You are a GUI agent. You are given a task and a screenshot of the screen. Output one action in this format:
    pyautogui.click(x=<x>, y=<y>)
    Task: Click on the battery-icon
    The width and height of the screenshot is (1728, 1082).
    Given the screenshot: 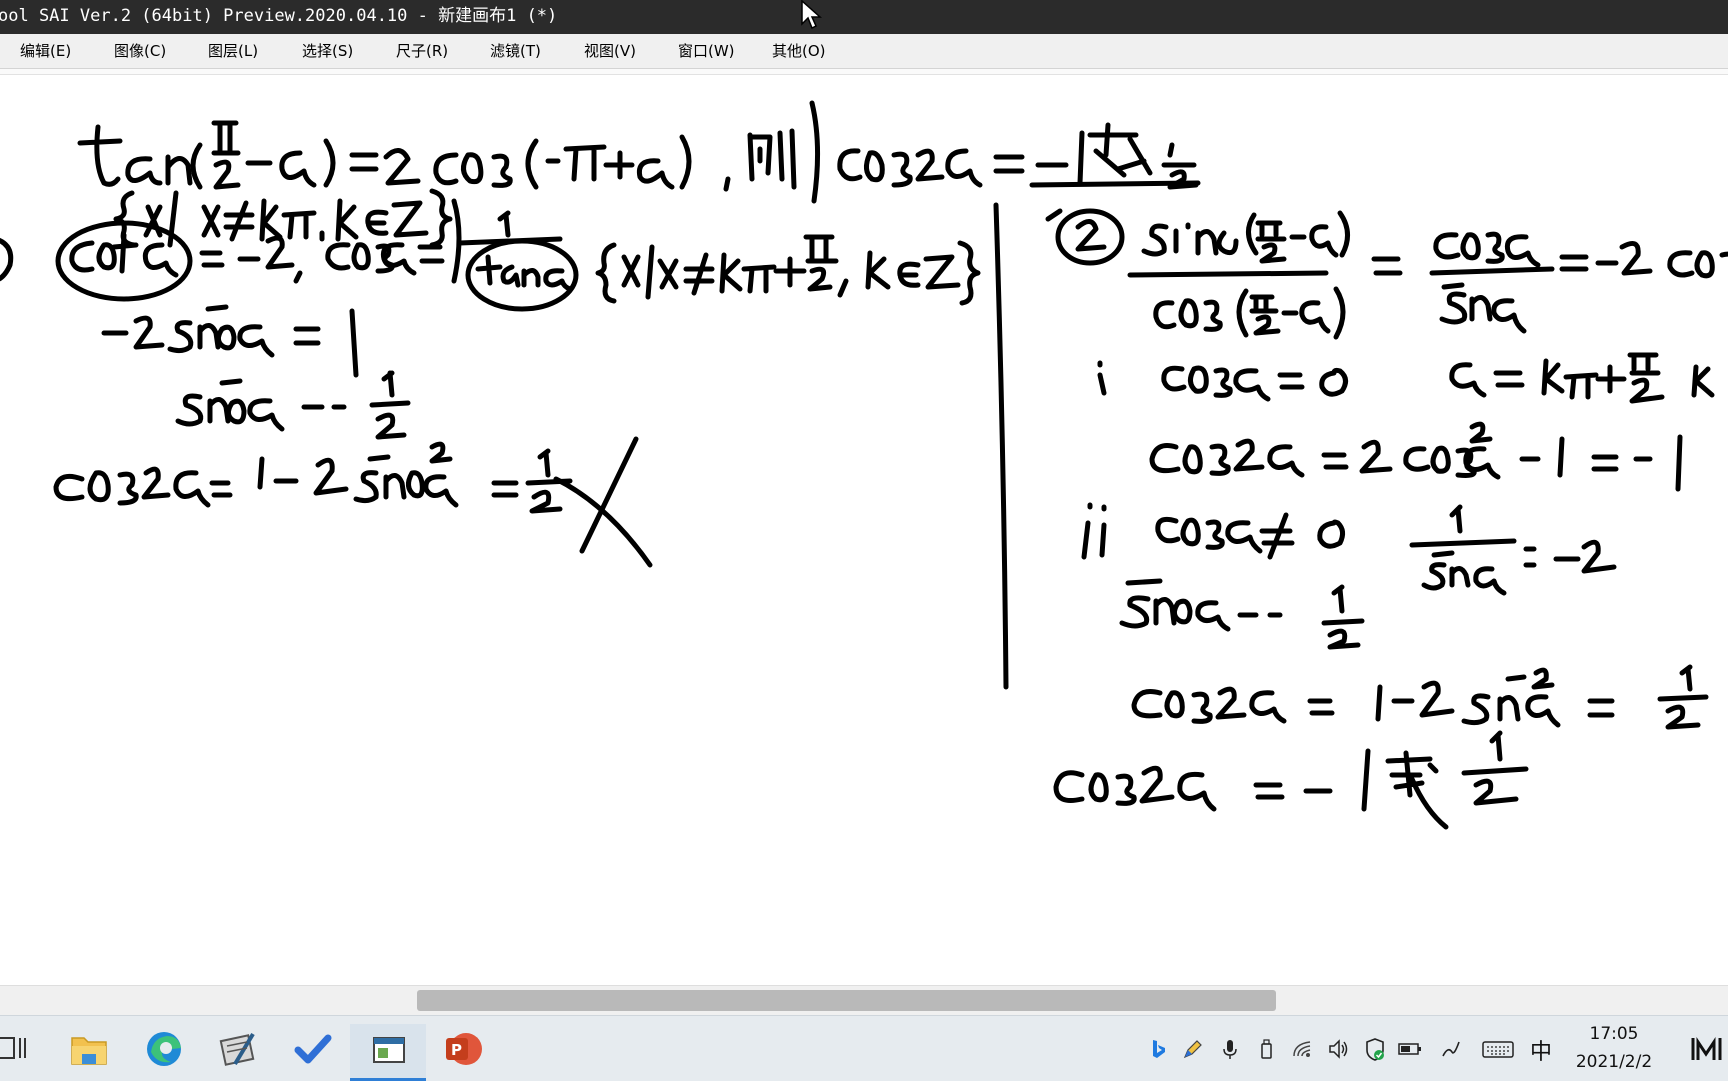 What is the action you would take?
    pyautogui.click(x=1409, y=1048)
    